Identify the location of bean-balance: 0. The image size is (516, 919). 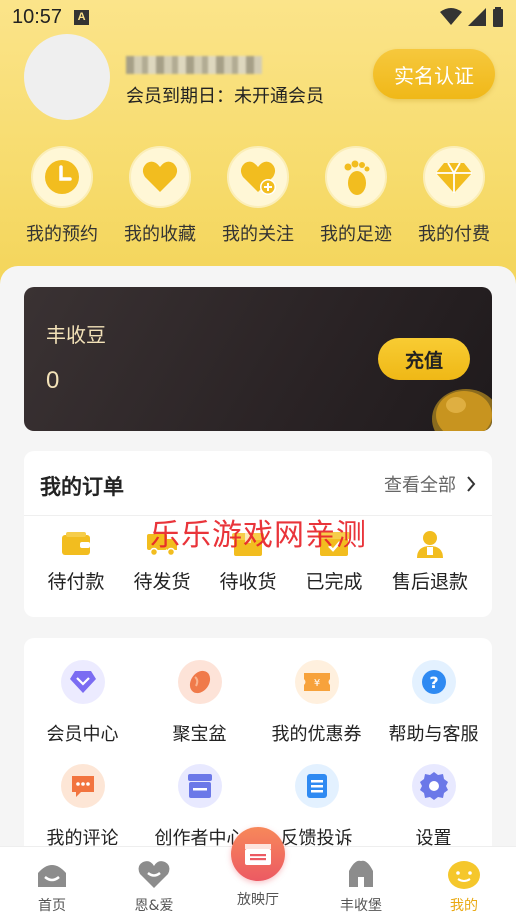
(53, 380).